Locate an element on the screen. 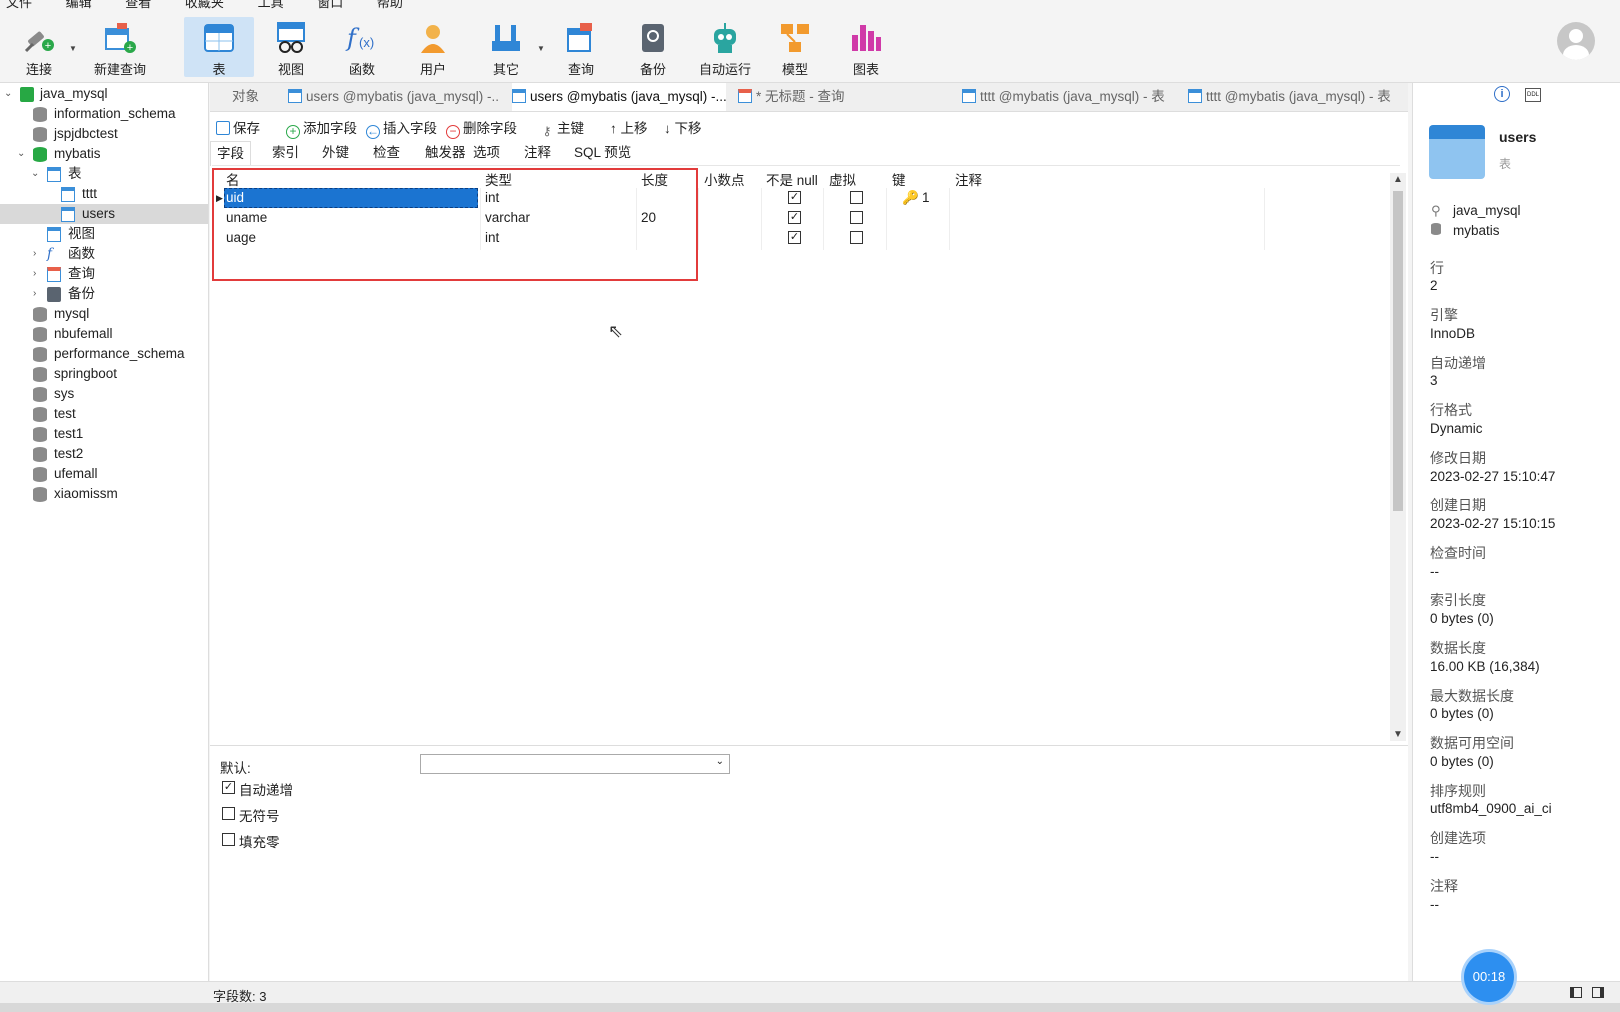  add-field-button: + 添加字段 is located at coordinates (321, 128).